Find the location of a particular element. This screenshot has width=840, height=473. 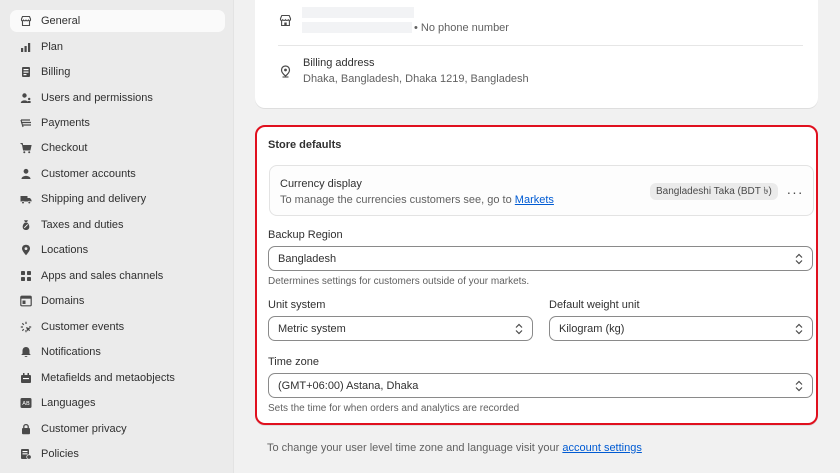

sidebar-item-domains: Domains is located at coordinates (117, 301).